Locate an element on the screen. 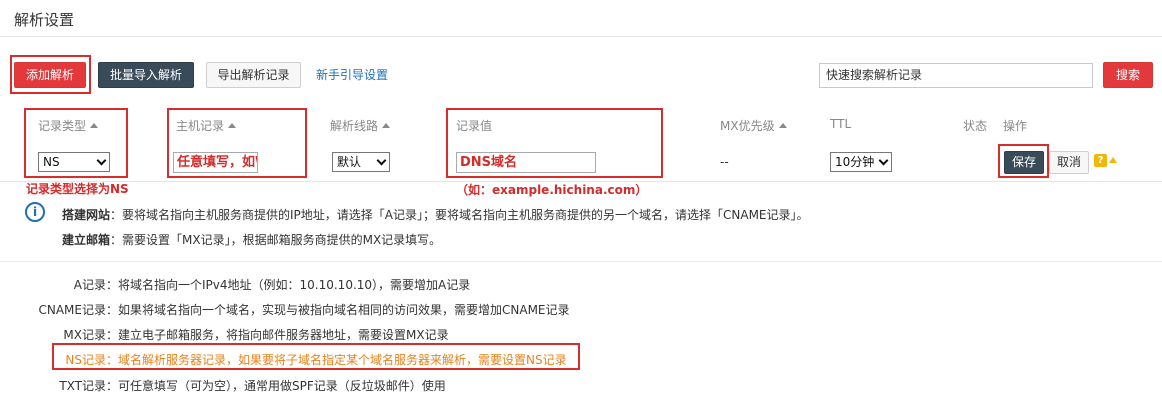  info-divider is located at coordinates (581, 261).